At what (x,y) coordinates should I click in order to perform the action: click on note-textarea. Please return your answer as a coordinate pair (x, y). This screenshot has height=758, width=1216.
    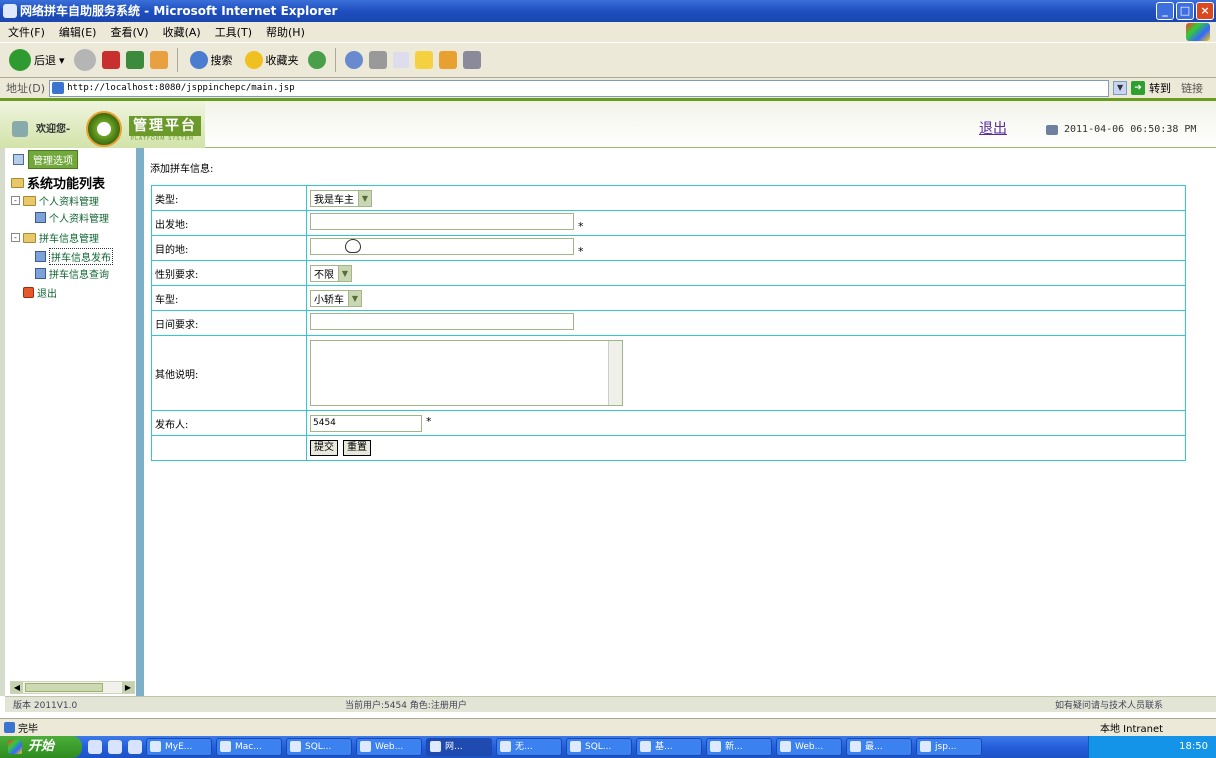
    Looking at the image, I should click on (466, 373).